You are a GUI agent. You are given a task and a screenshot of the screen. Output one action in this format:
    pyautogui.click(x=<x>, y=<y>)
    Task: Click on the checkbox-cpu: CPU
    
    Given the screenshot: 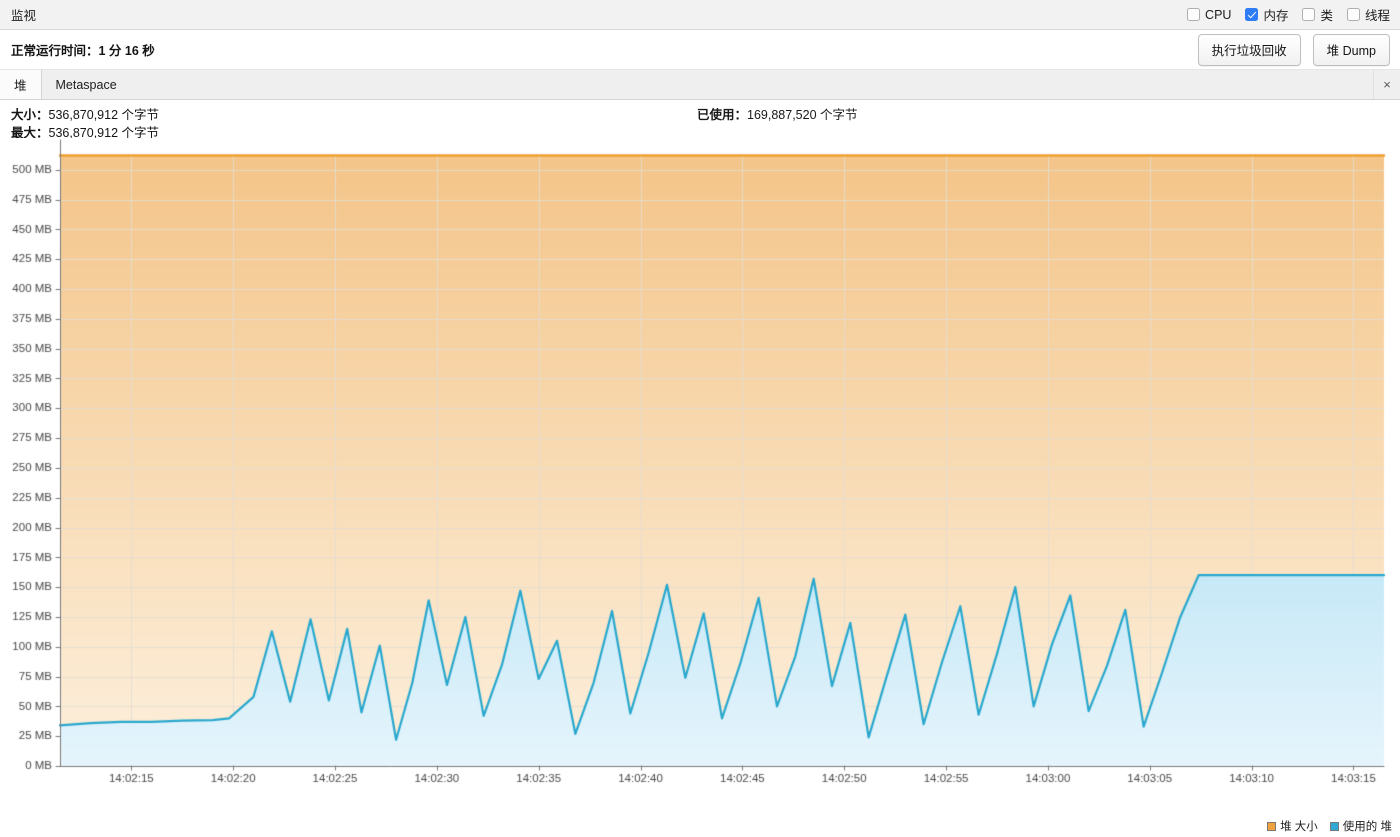 What is the action you would take?
    pyautogui.click(x=1209, y=15)
    